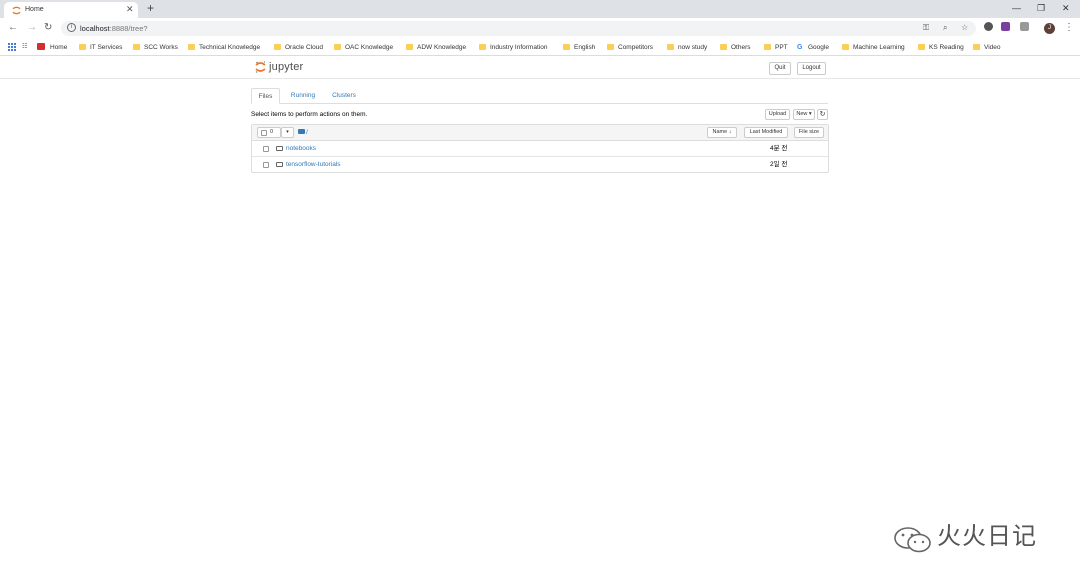  Describe the element at coordinates (811, 68) in the screenshot. I see `logout-button: Logout` at that location.